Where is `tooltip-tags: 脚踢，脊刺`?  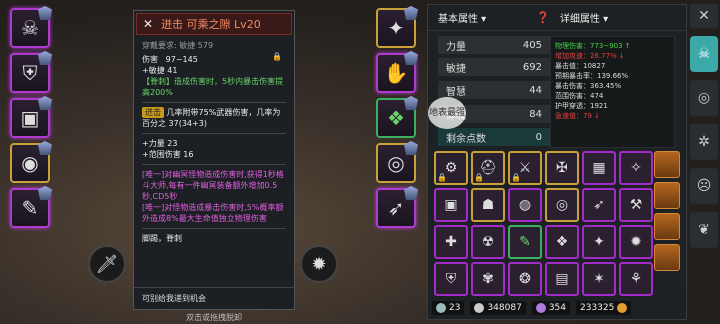
tooltip-tags: 脚踢，脊刺 is located at coordinates (162, 238).